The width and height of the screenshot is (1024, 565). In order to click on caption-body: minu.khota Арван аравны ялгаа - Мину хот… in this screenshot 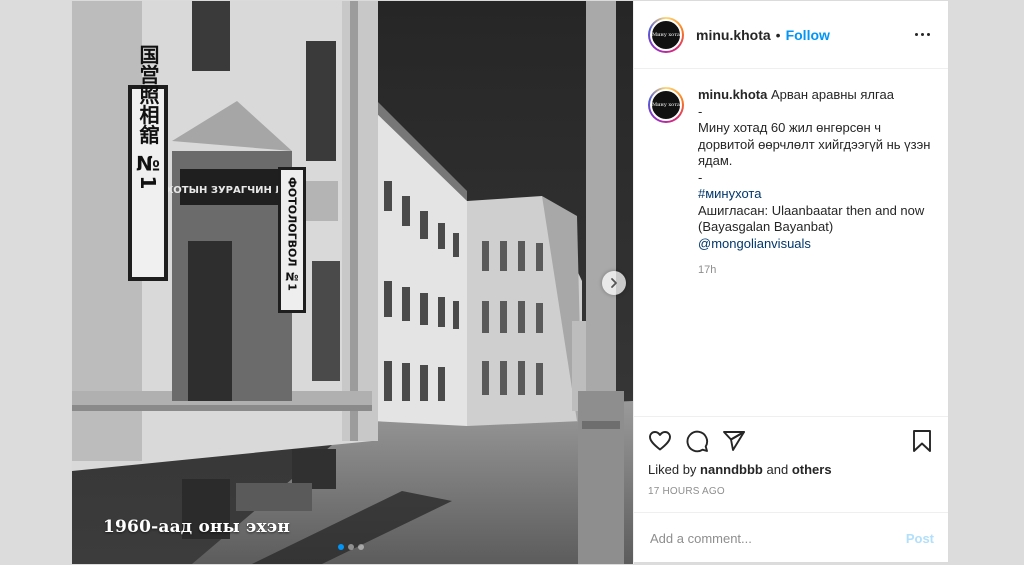, I will do `click(816, 251)`.